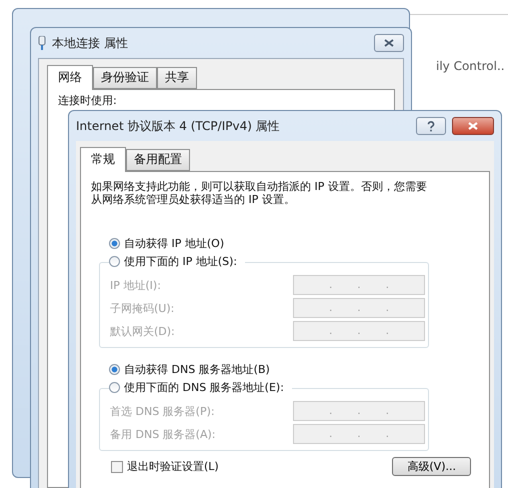 The height and width of the screenshot is (488, 508). Describe the element at coordinates (162, 411) in the screenshot. I see `field-label: 首选 DNS 服务器(P):` at that location.